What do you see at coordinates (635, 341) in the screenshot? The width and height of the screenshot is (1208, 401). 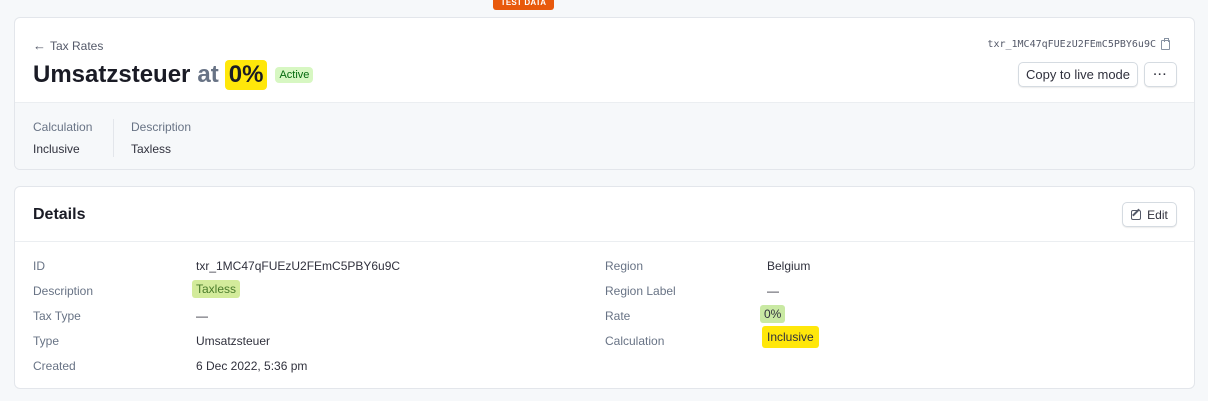 I see `detail-label-calculation: Calculation` at bounding box center [635, 341].